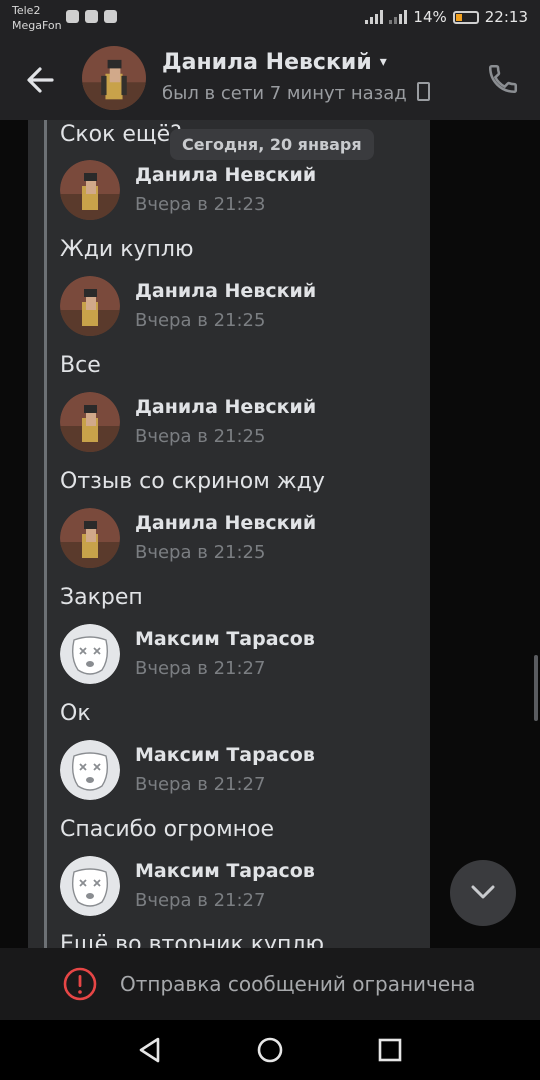 The image size is (540, 1080). I want to click on contact-avatar, so click(114, 78).